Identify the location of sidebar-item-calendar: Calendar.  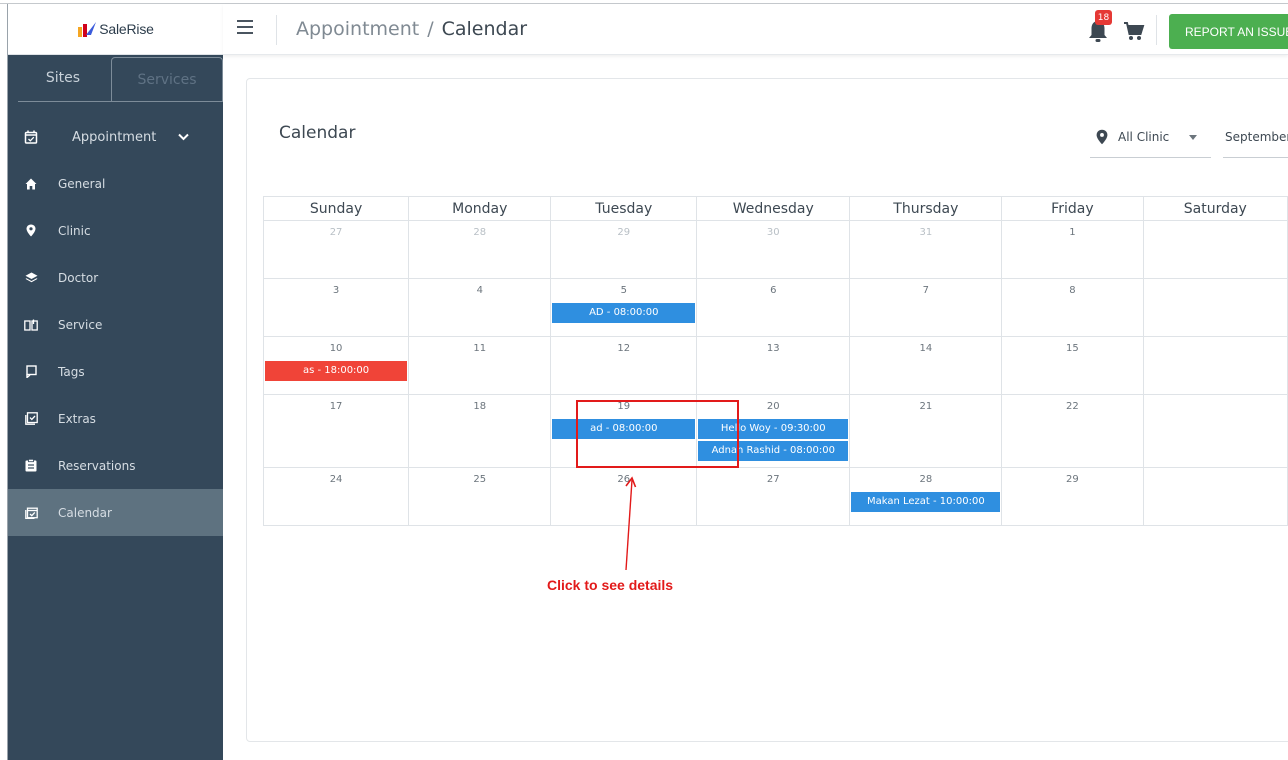
(115, 512).